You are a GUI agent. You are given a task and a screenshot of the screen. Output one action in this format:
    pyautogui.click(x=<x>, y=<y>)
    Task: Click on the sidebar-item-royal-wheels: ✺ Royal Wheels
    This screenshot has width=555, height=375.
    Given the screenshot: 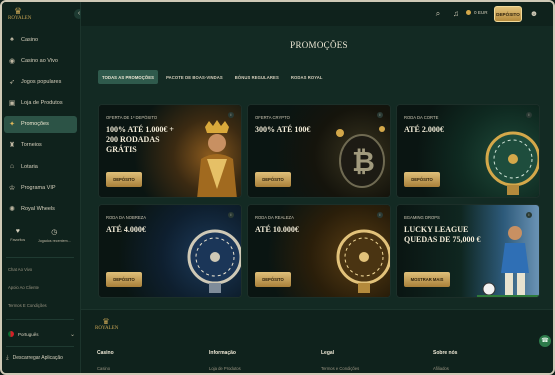 What is the action you would take?
    pyautogui.click(x=40, y=209)
    